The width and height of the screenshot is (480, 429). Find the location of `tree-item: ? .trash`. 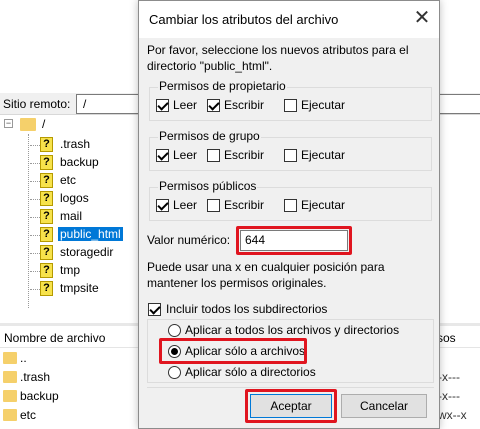

tree-item: ? .trash is located at coordinates (85, 145).